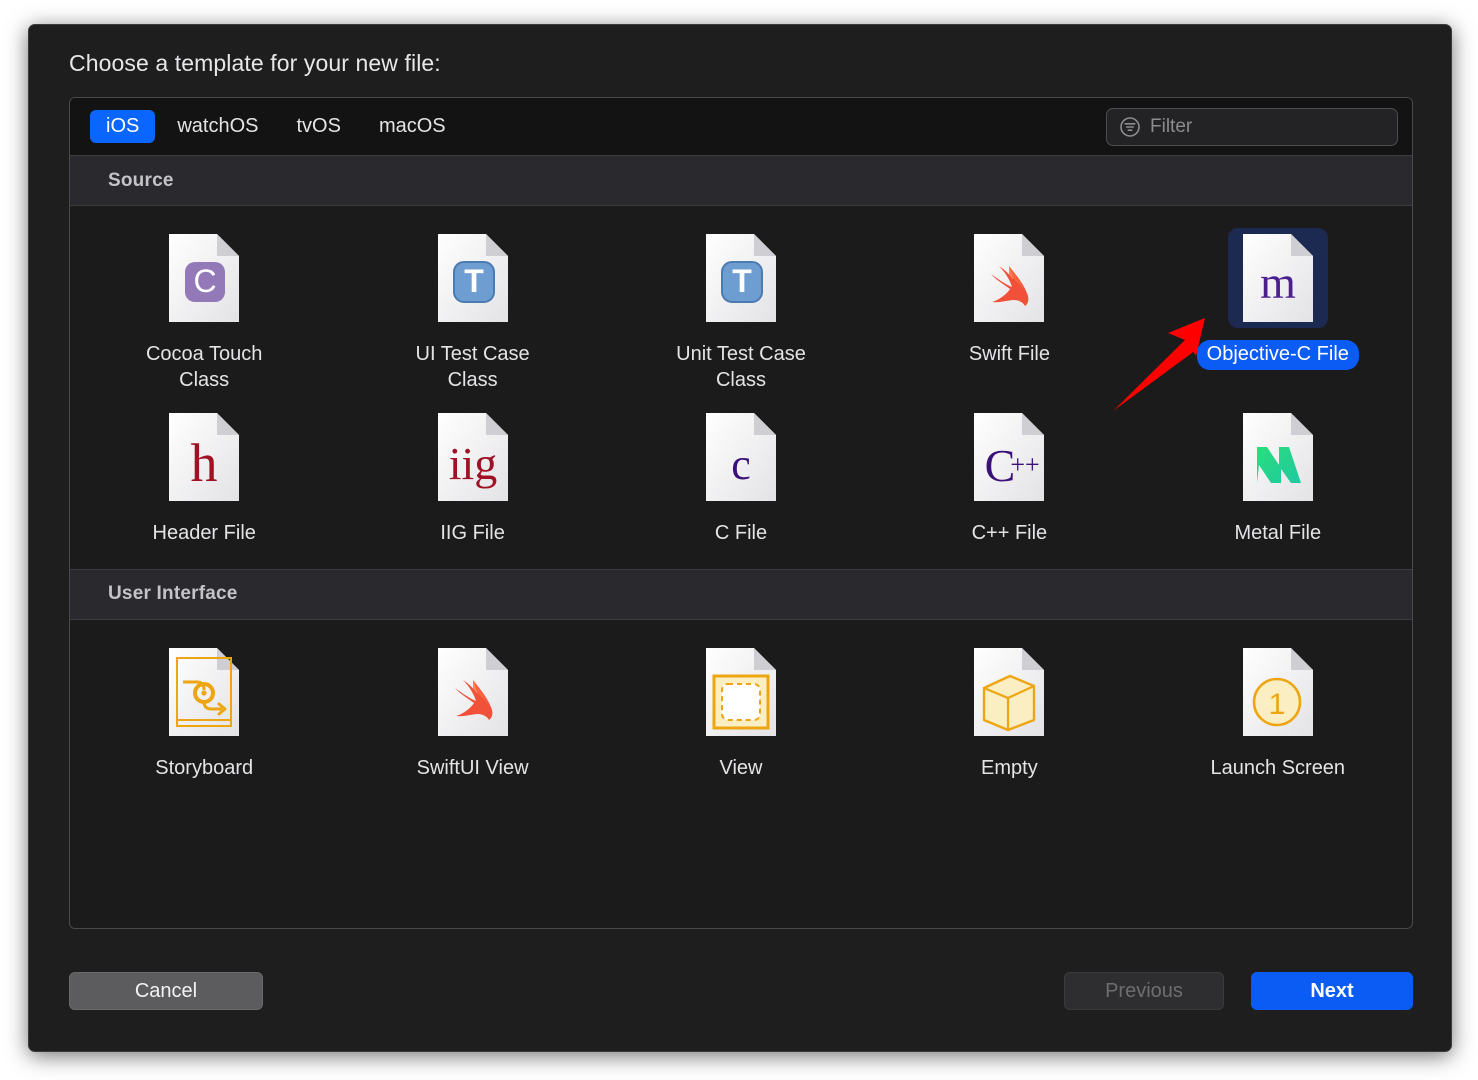  I want to click on template-item-label: UI Test Case Class, so click(472, 367).